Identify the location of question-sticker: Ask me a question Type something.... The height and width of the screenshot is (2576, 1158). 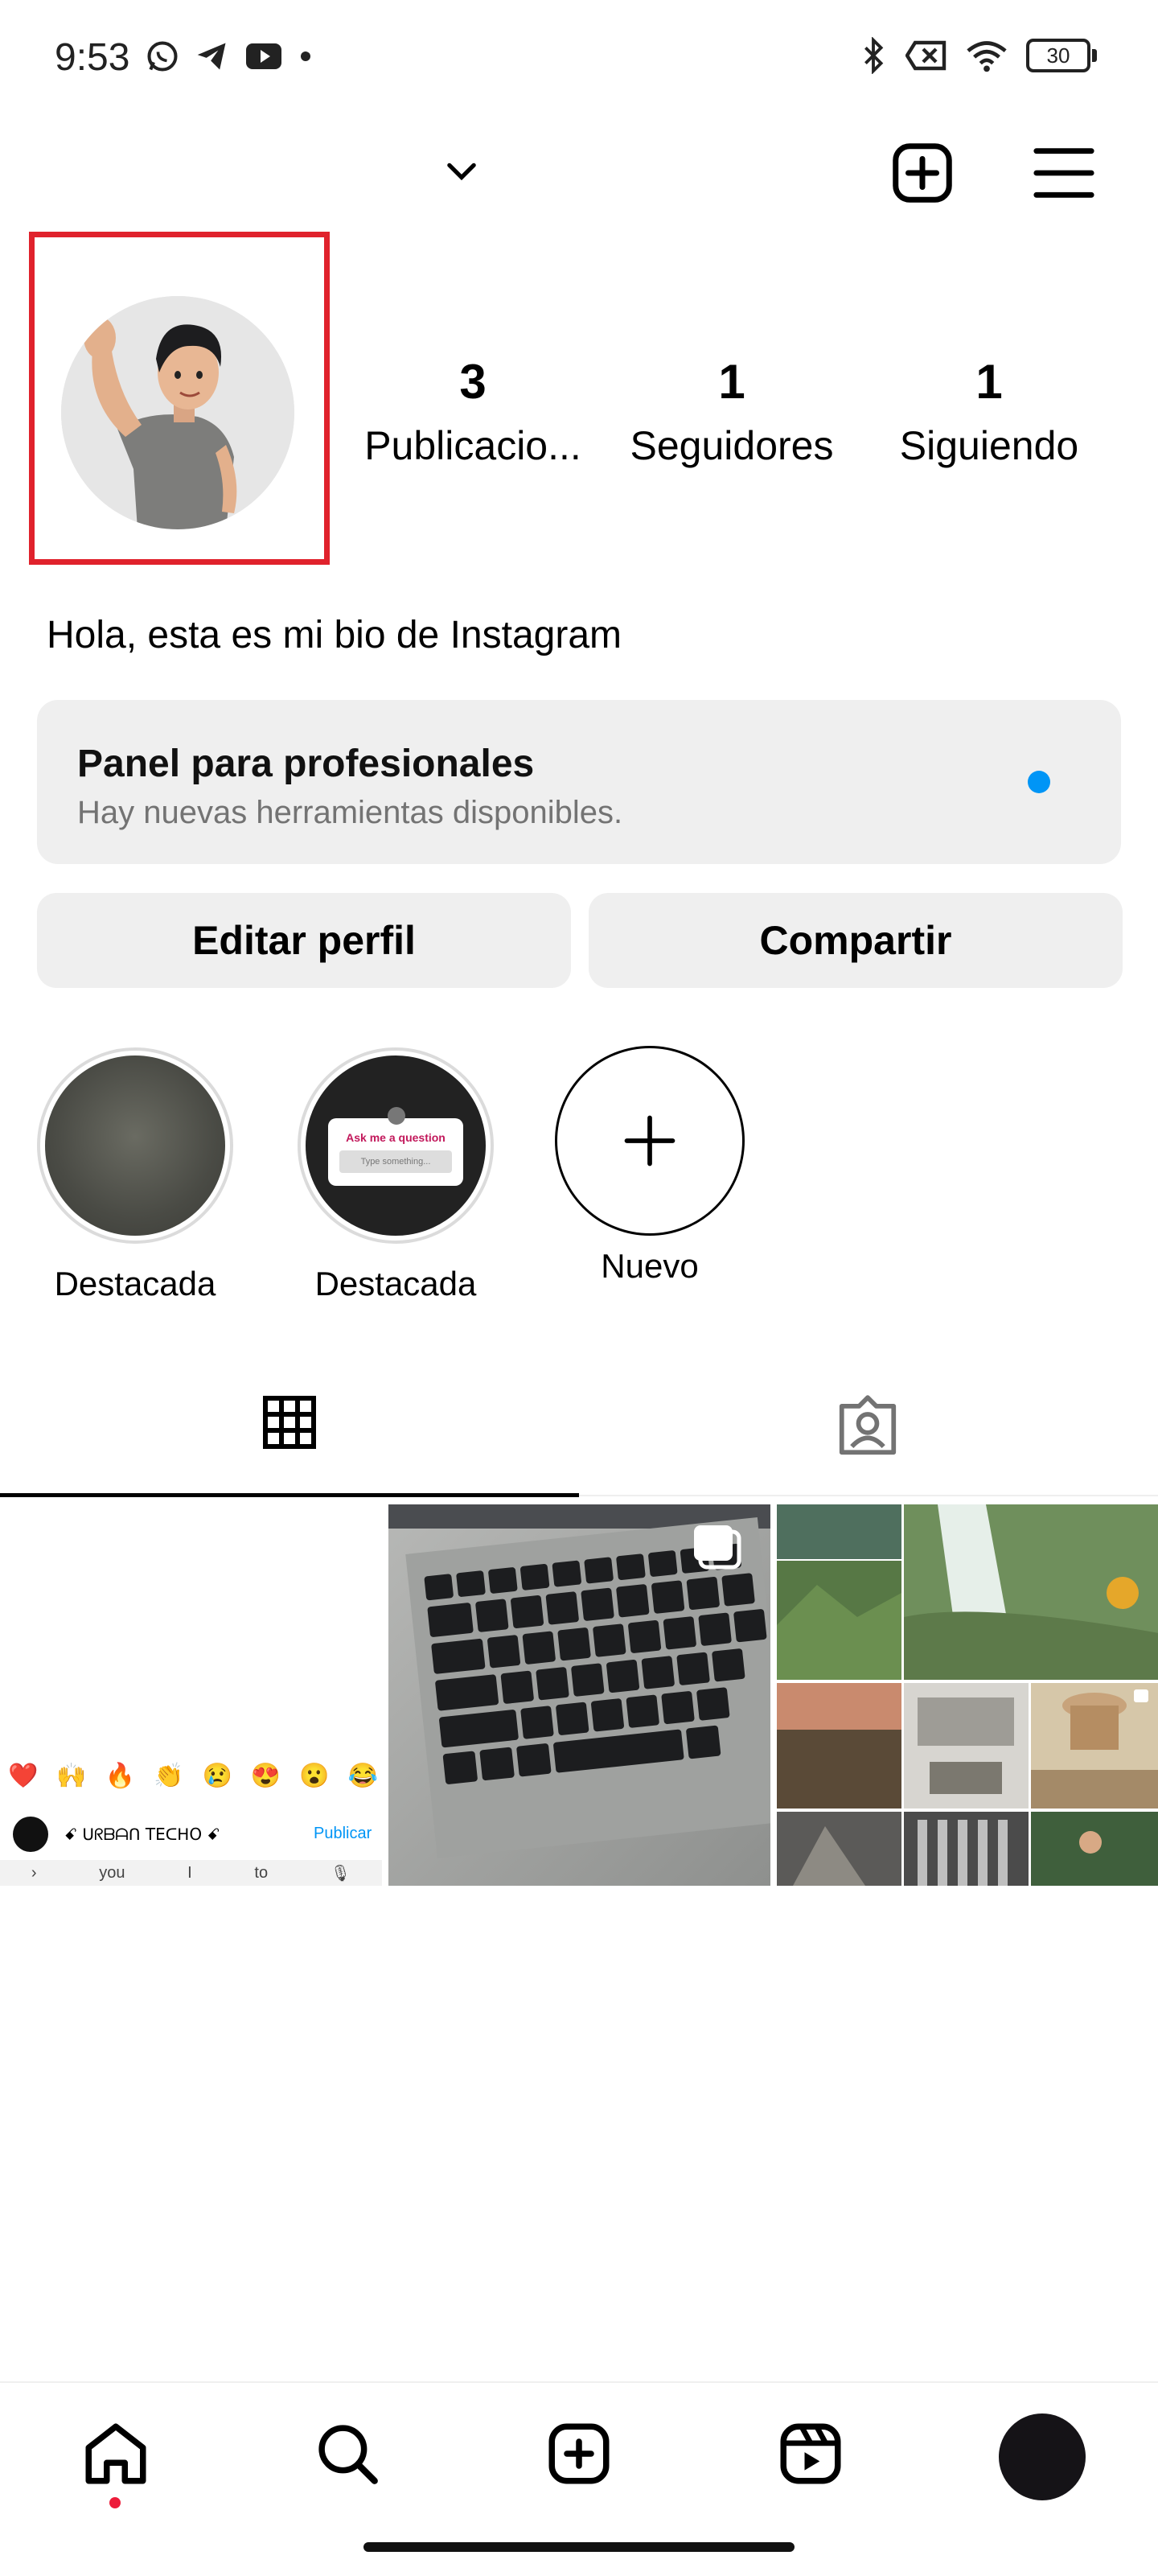
(395, 1146).